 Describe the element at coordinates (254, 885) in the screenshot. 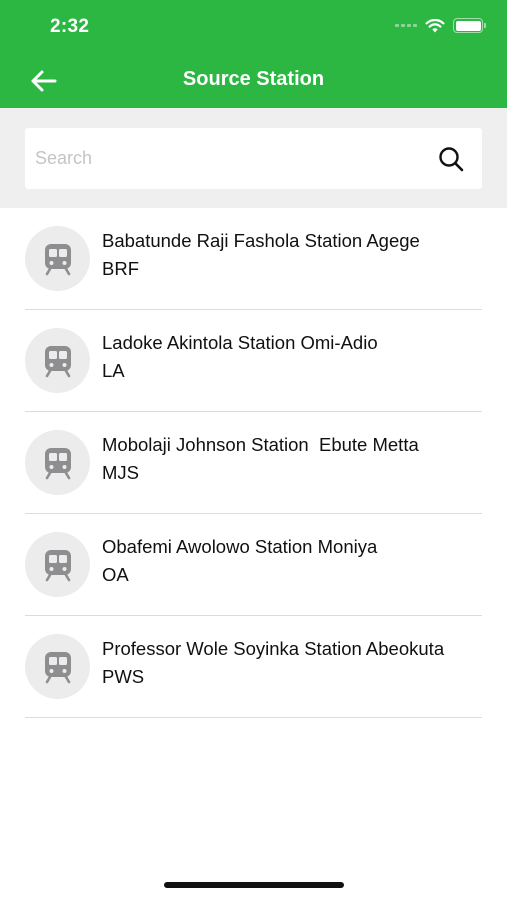

I see `home-indicator` at that location.